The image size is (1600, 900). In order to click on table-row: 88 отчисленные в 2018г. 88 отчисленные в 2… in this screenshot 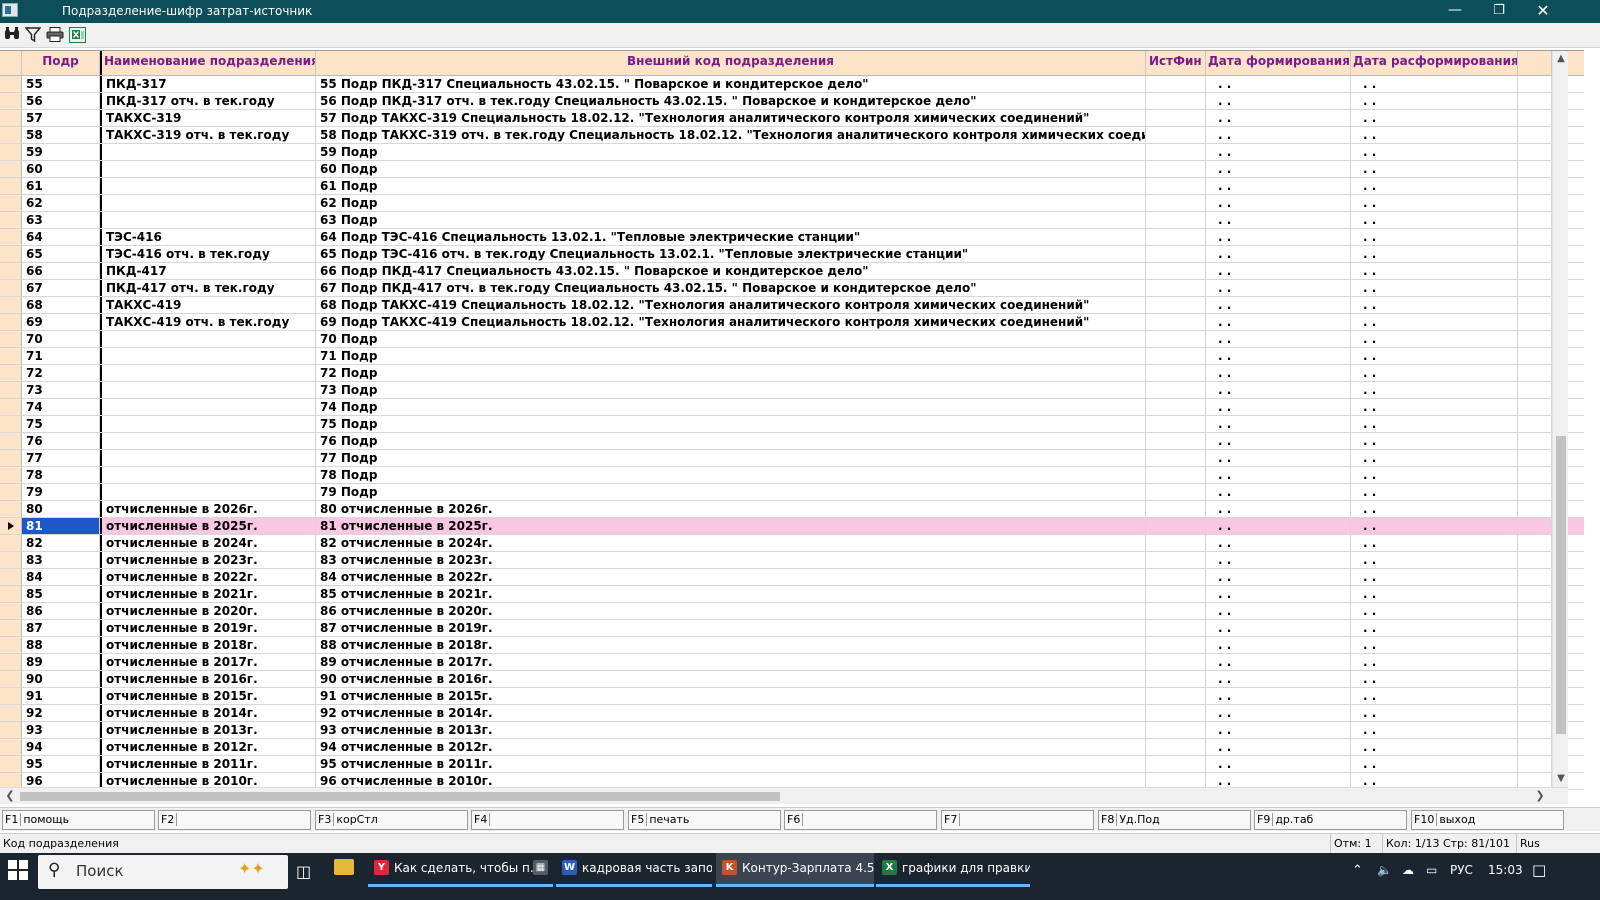, I will do `click(792, 645)`.